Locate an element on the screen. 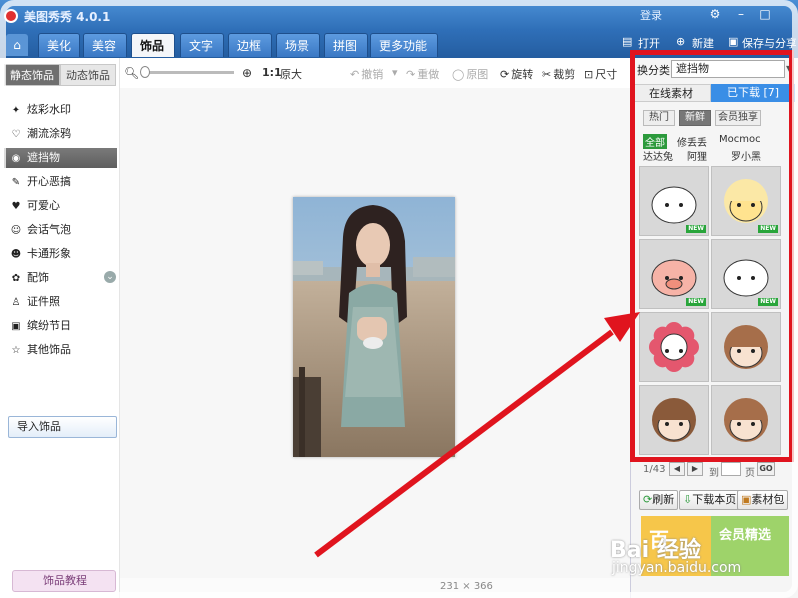 The height and width of the screenshot is (598, 798). crop-button: 裁剪 is located at coordinates (564, 74).